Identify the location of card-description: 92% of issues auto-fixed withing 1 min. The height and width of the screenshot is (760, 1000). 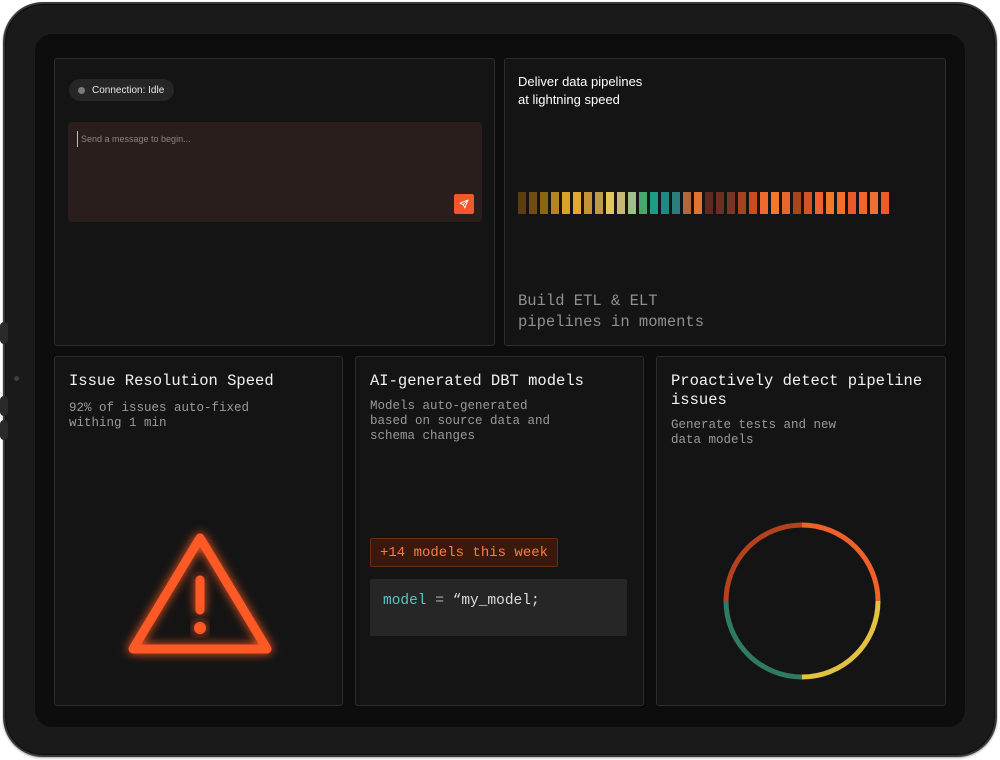
(159, 415).